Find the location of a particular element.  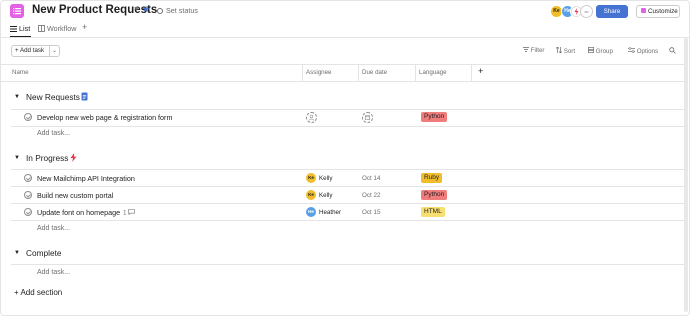

column-header-assignee: Assignee is located at coordinates (318, 72).